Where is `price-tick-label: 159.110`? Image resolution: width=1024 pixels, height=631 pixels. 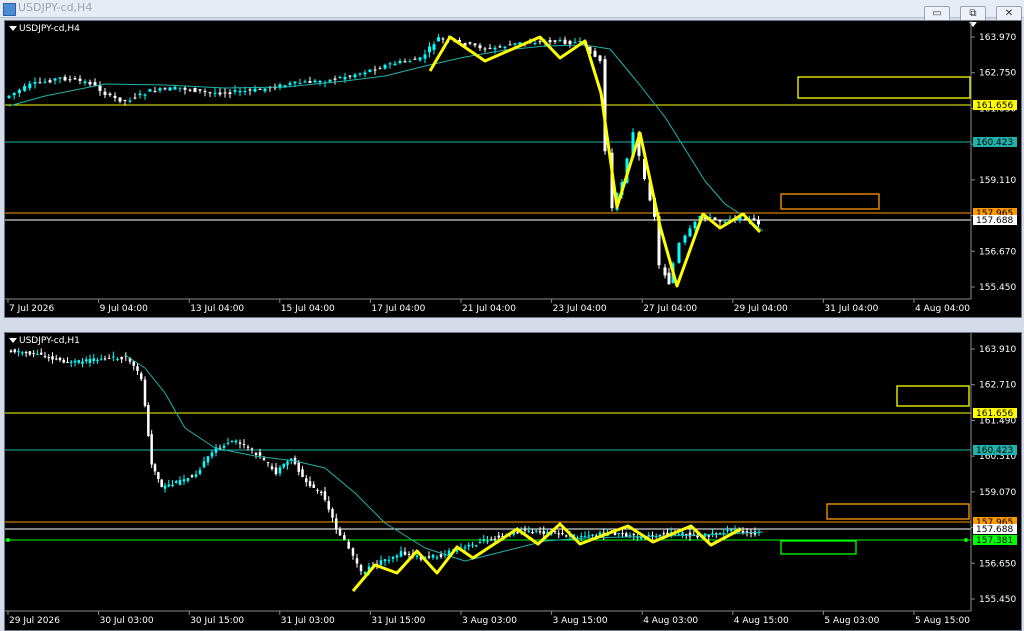 price-tick-label: 159.110 is located at coordinates (997, 181).